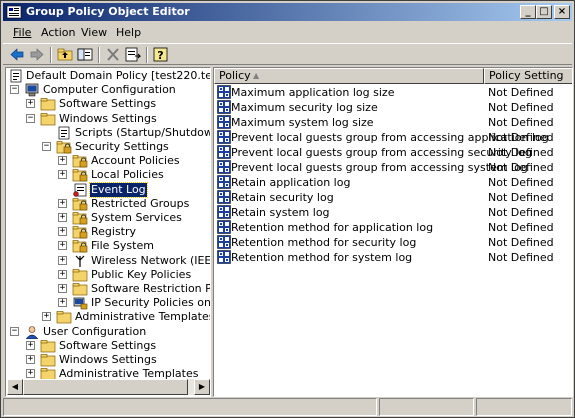 This screenshot has width=575, height=418. I want to click on tree-item-restricted-groups: + Restricted Groups, so click(108, 203).